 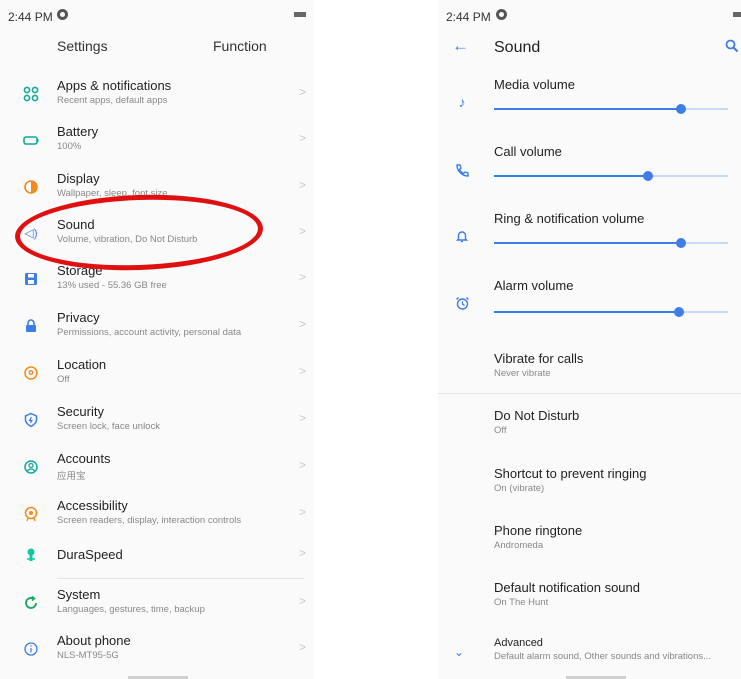 I want to click on pref-subtitle: Off, so click(x=500, y=430).